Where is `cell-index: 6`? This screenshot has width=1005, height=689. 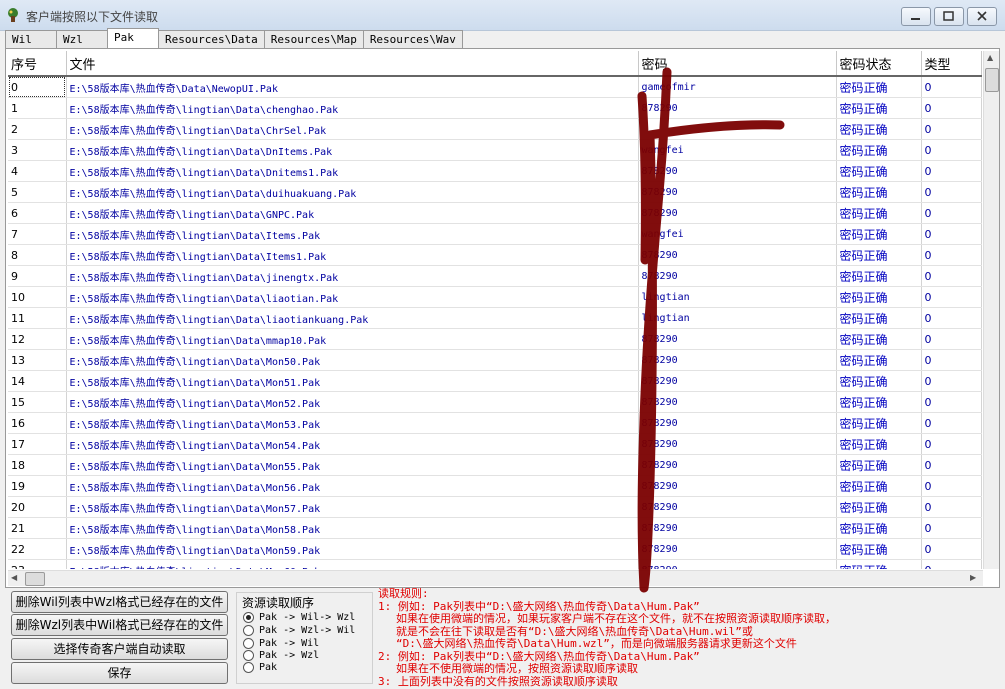
cell-index: 6 is located at coordinates (37, 213).